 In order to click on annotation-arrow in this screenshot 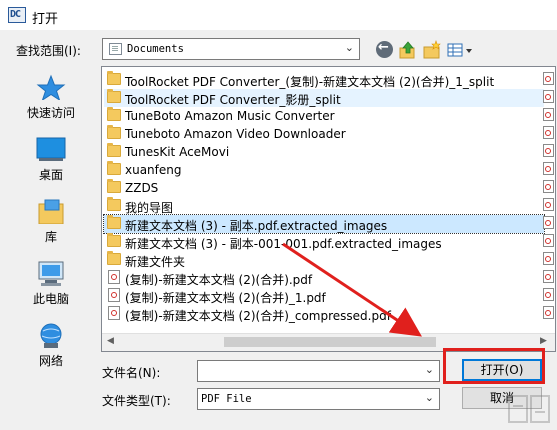, I will do `click(352, 289)`.